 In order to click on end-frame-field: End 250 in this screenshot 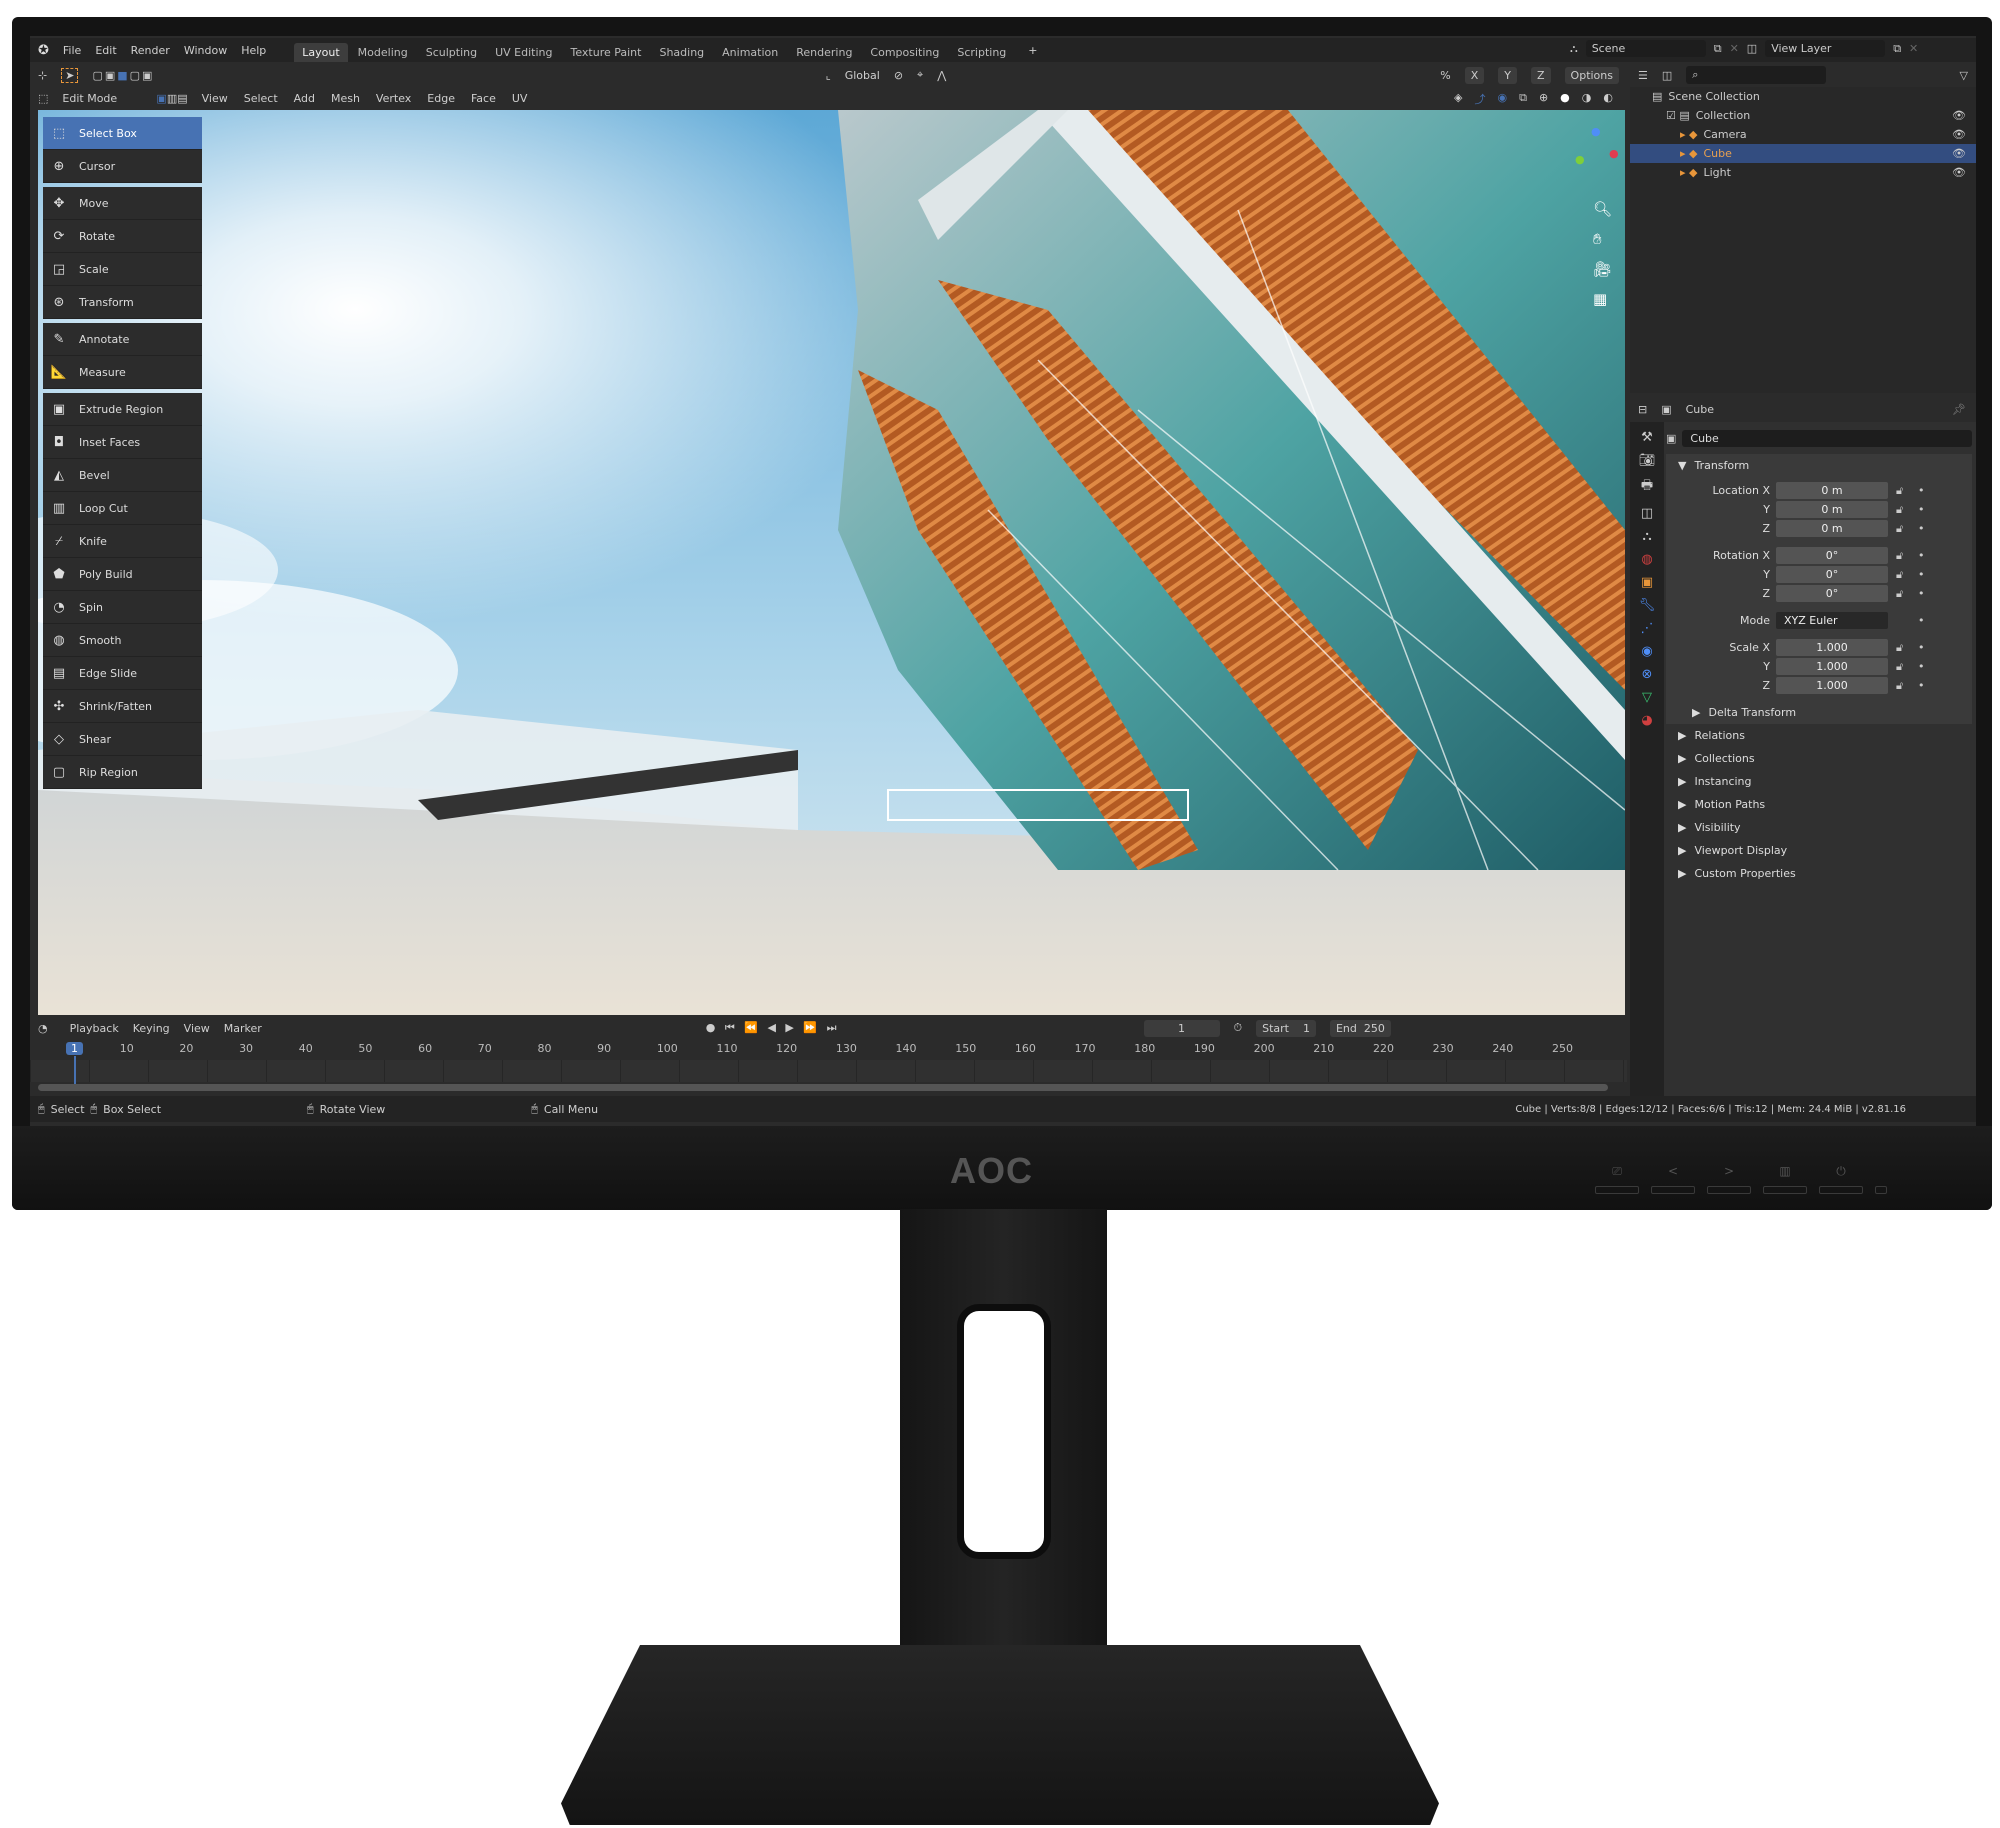, I will do `click(1360, 1028)`.